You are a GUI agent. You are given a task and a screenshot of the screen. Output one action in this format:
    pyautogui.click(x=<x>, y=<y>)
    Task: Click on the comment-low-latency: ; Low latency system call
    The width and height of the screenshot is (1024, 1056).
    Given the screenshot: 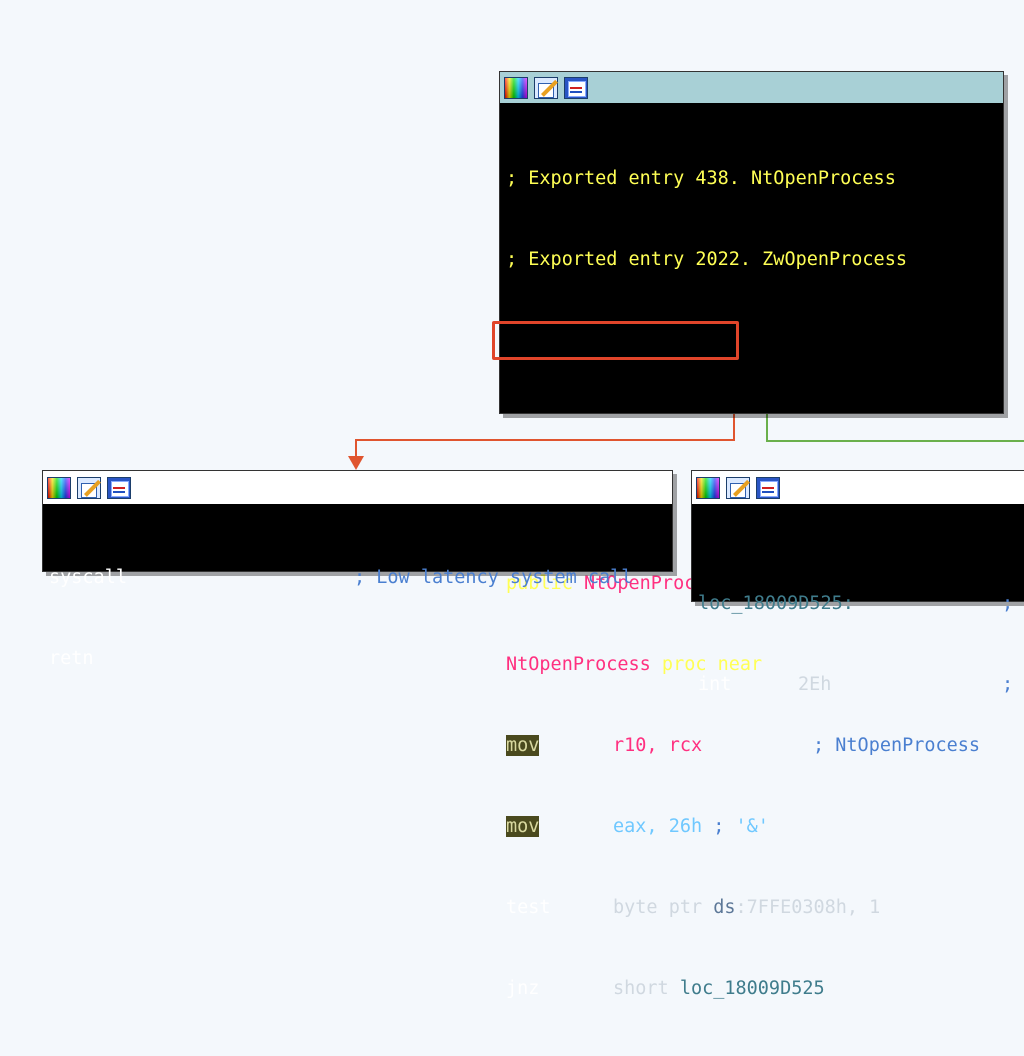 What is the action you would take?
    pyautogui.click(x=493, y=577)
    